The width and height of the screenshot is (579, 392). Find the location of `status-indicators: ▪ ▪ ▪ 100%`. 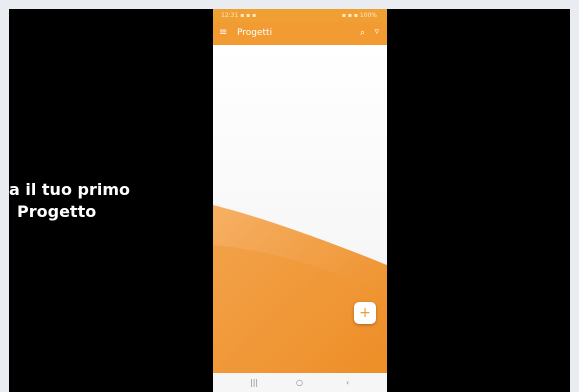

status-indicators: ▪ ▪ ▪ 100% is located at coordinates (359, 15).